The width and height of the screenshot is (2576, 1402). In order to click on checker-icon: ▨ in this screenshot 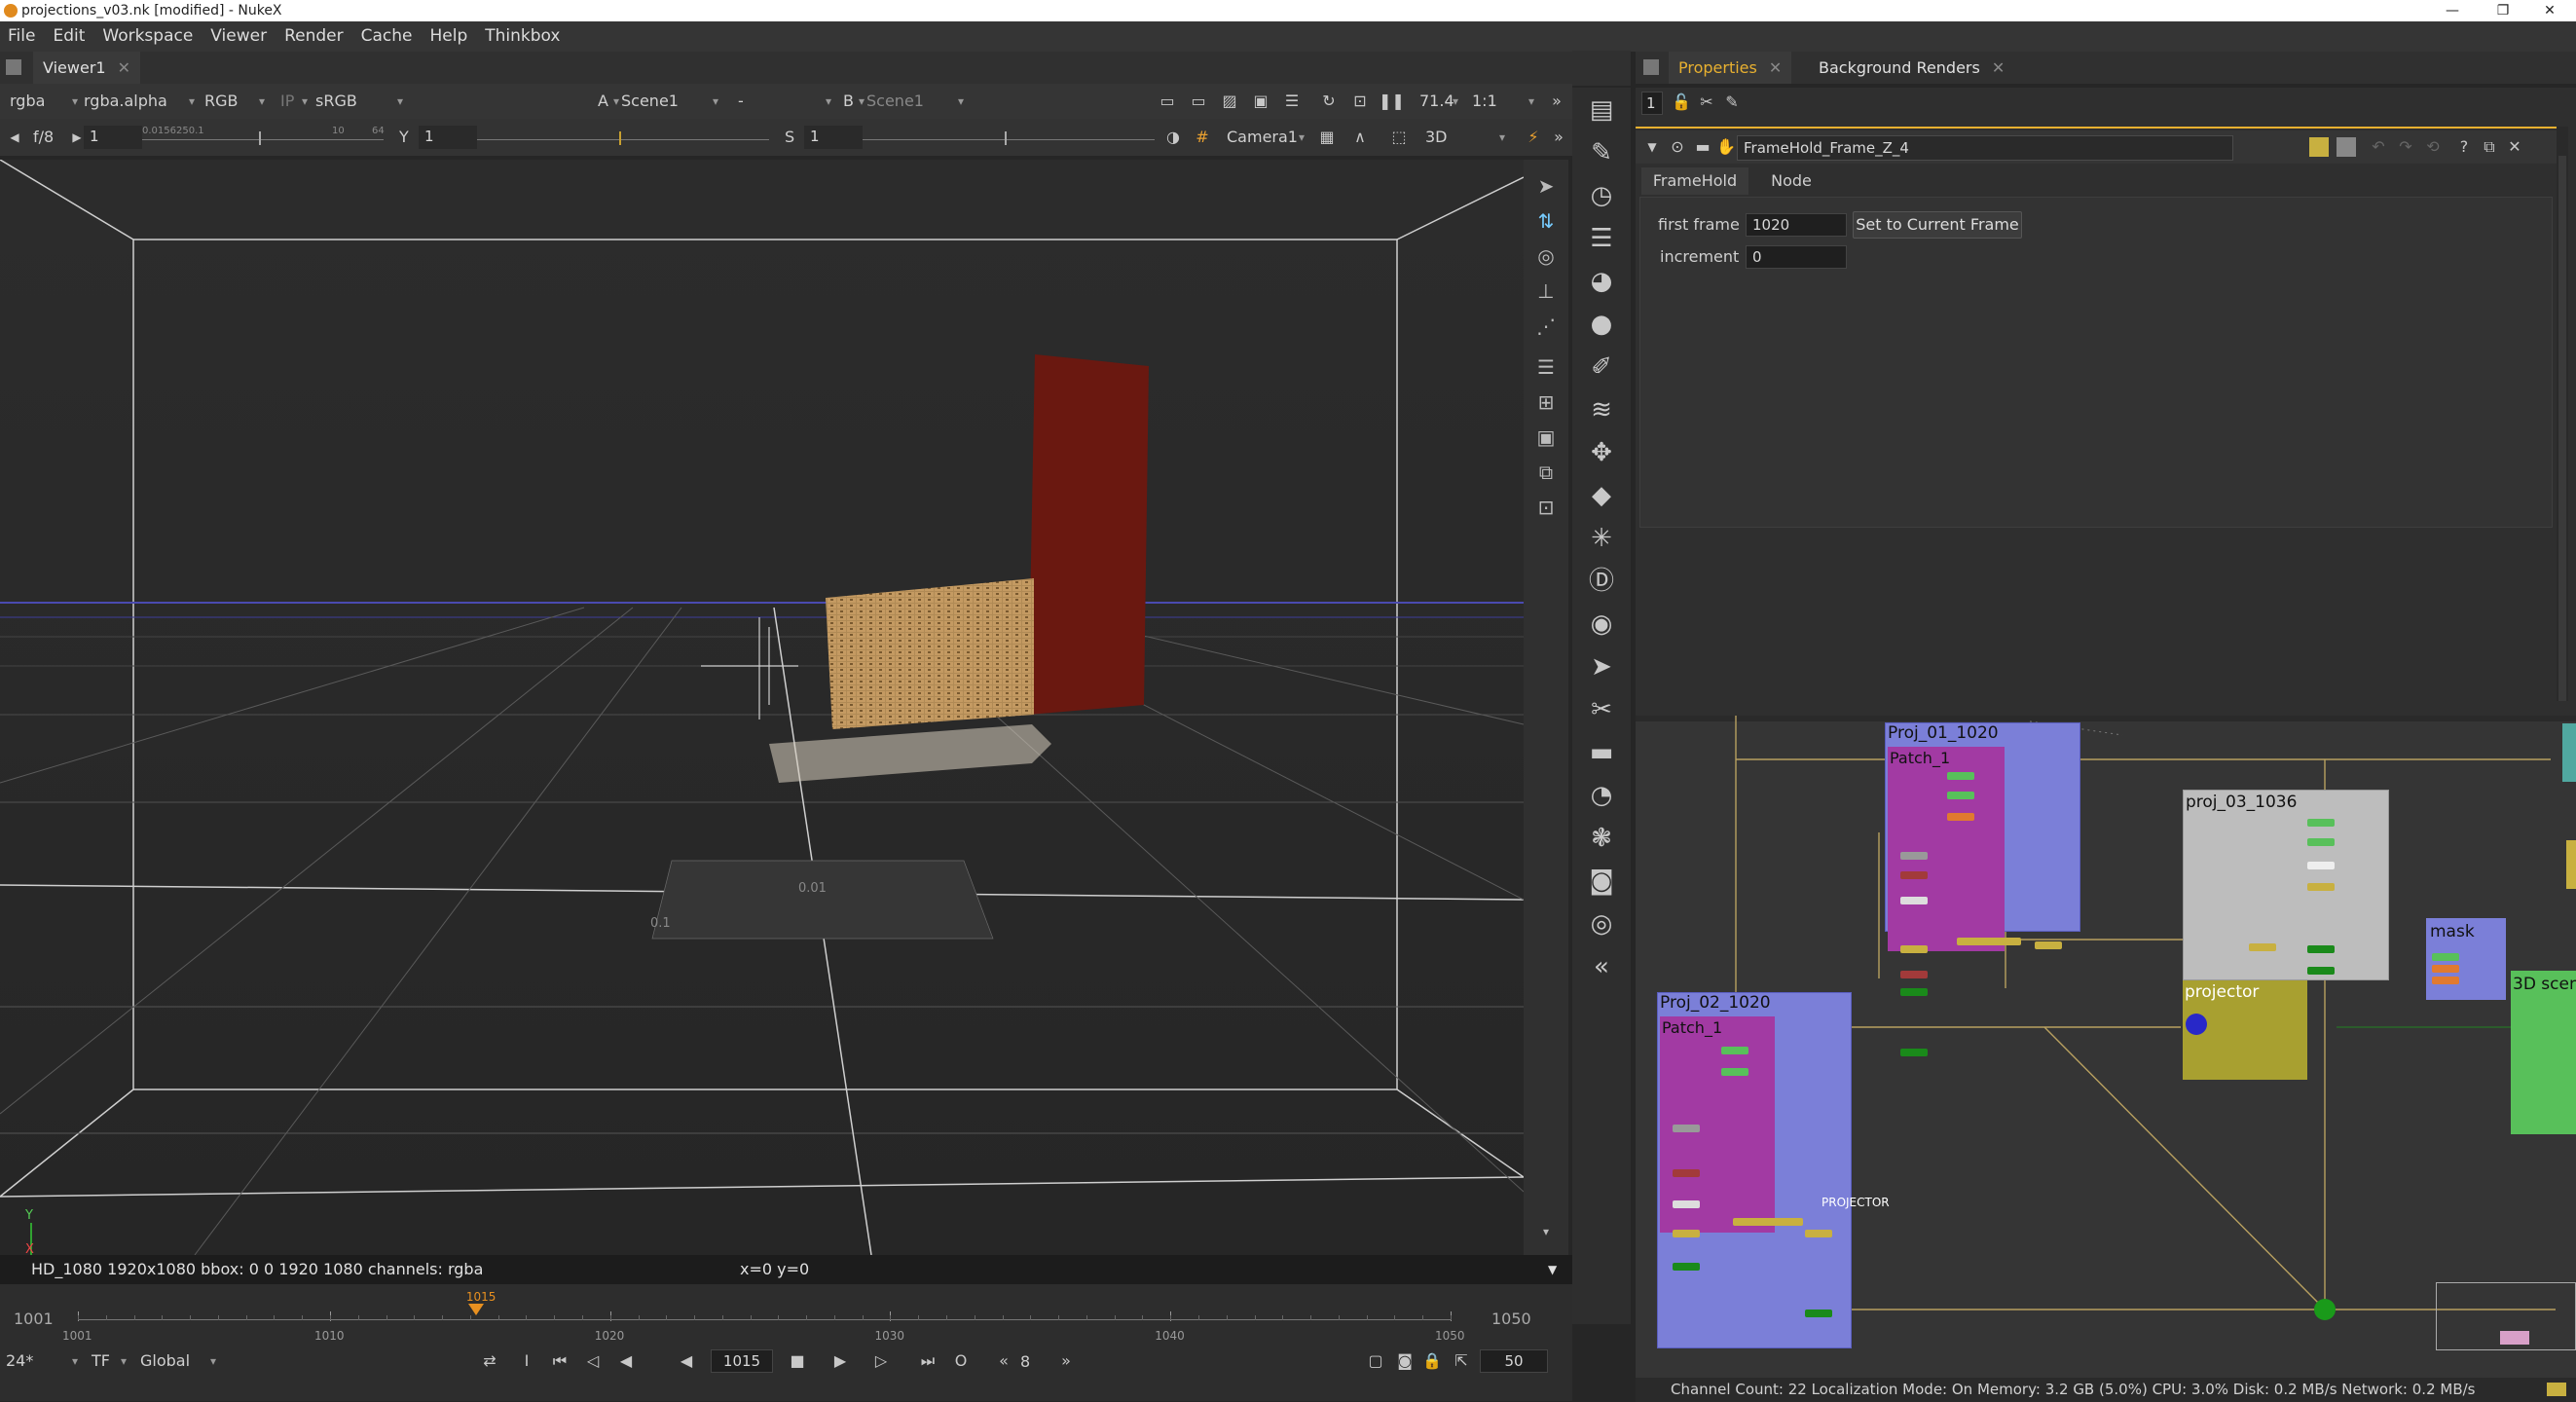, I will do `click(1229, 101)`.